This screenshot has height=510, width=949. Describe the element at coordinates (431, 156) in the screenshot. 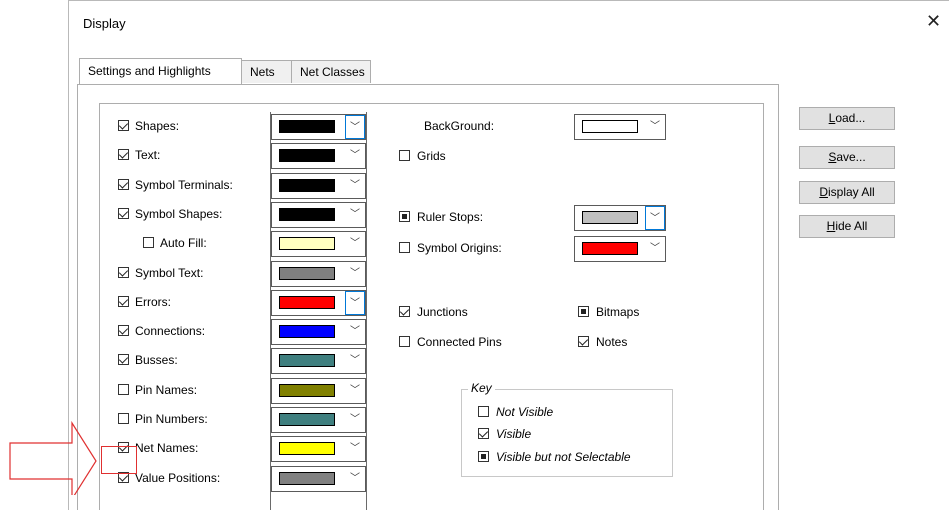

I see `grids-label: Grids` at that location.